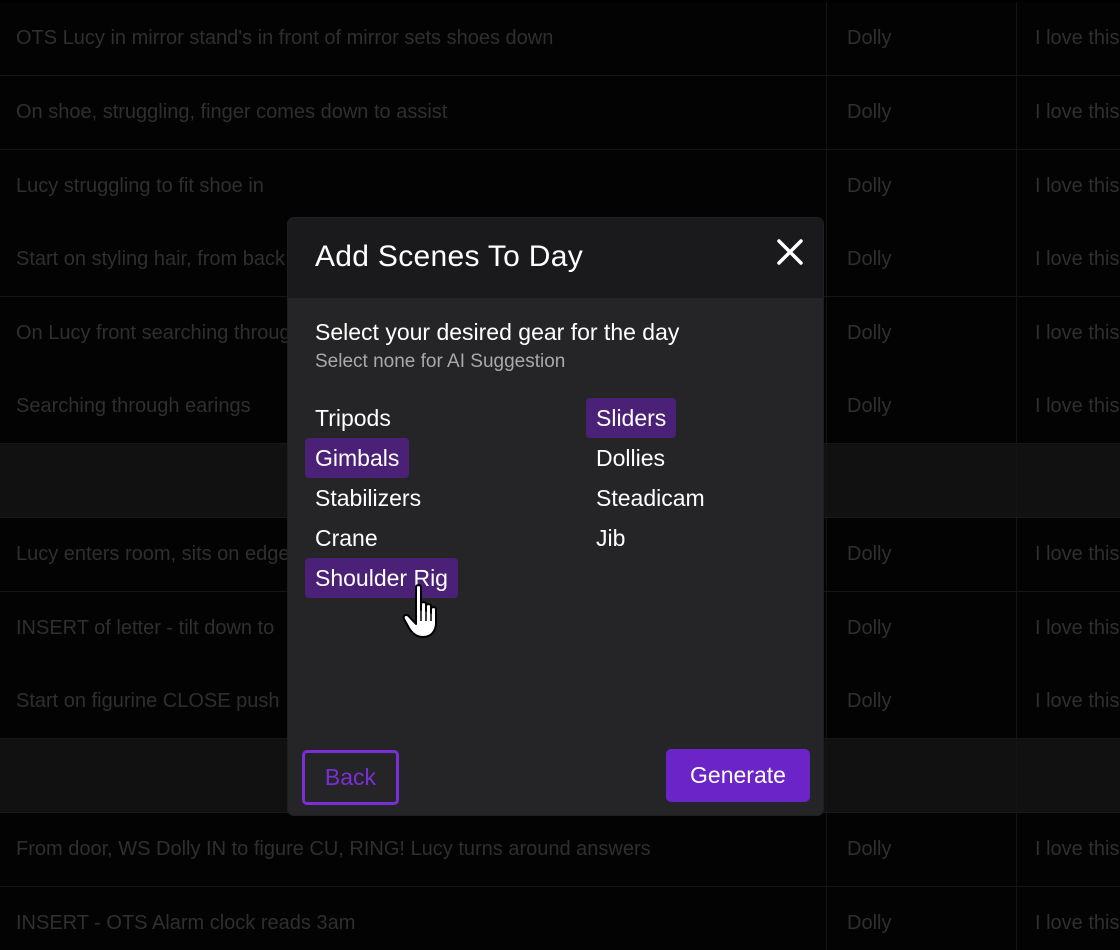 This screenshot has height=950, width=1120. I want to click on gear-option-stabilizers: Stabilizers, so click(368, 498).